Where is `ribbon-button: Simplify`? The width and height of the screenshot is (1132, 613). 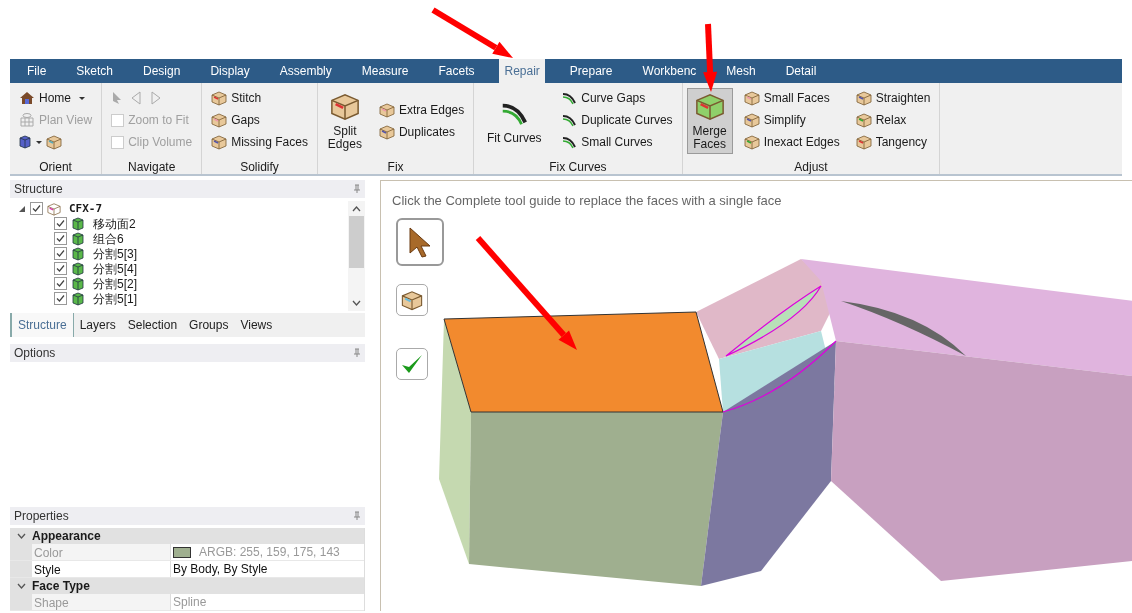 ribbon-button: Simplify is located at coordinates (791, 120).